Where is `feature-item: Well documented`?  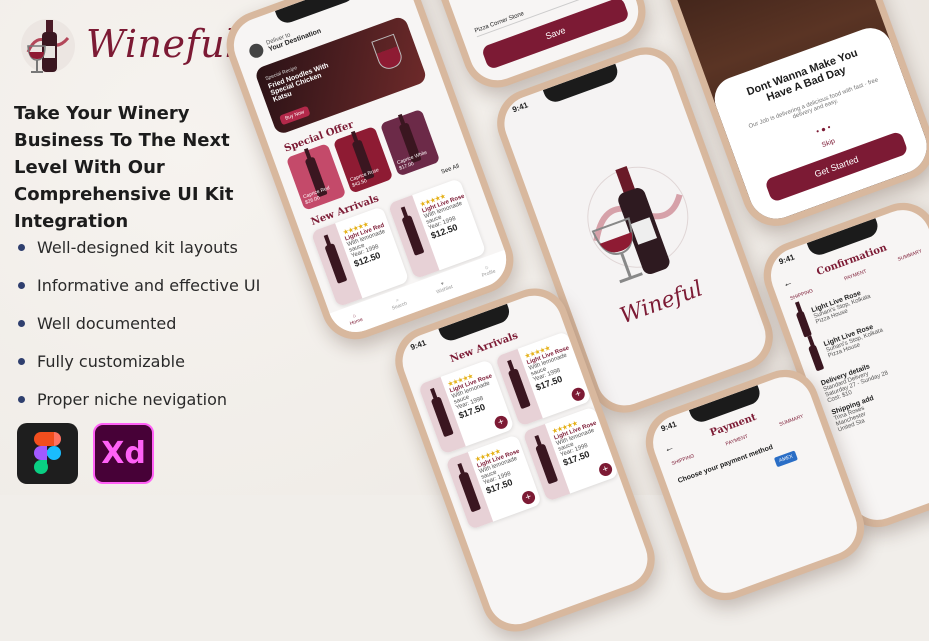 feature-item: Well documented is located at coordinates (139, 323).